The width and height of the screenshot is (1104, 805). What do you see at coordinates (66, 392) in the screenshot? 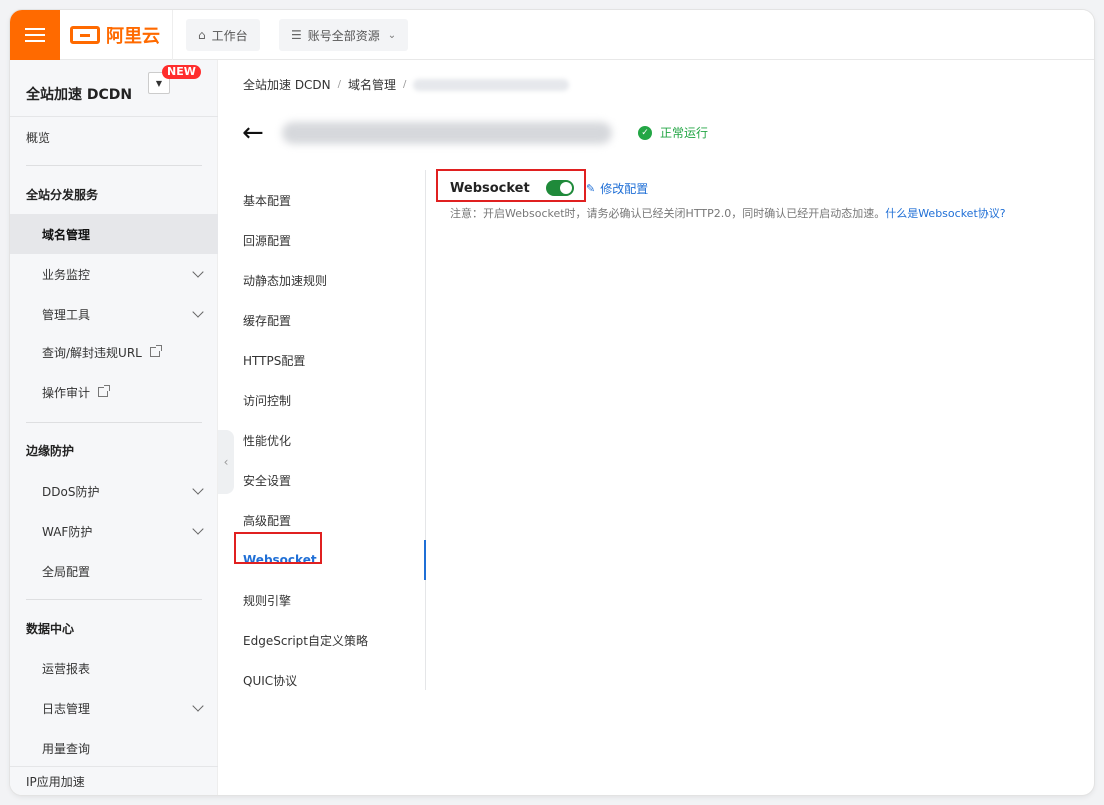
I see `sidebar-item-label: 操作审计` at bounding box center [66, 392].